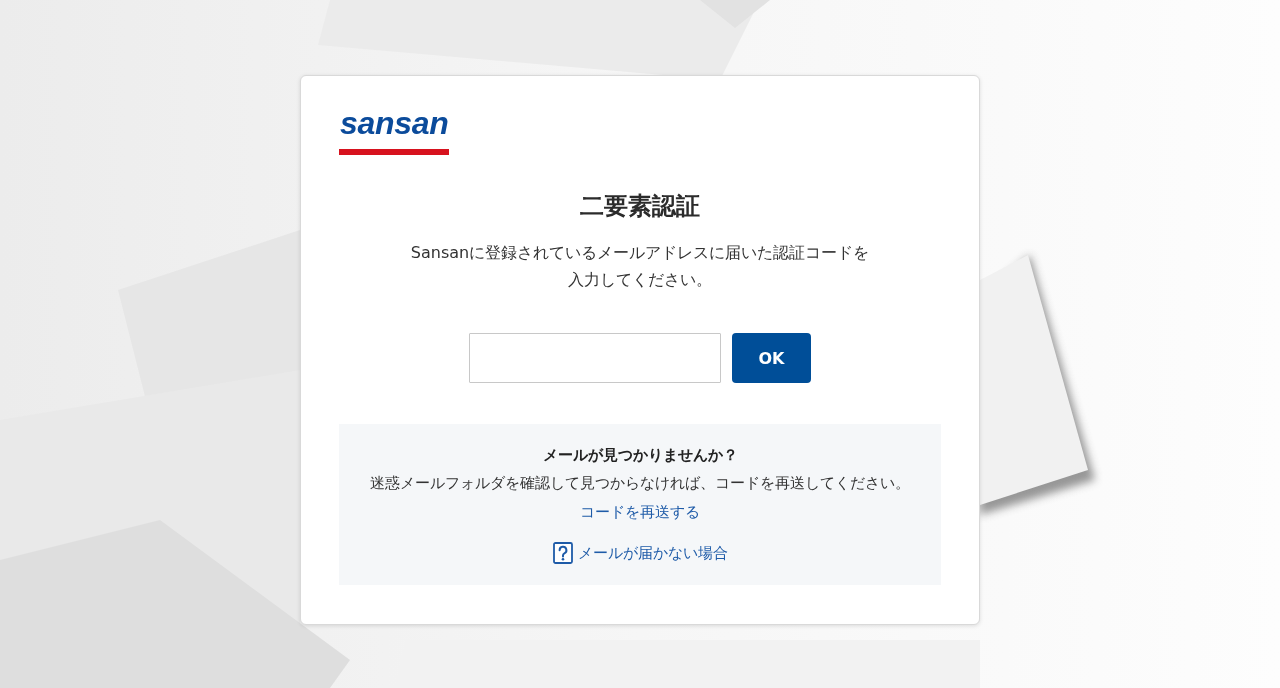 The width and height of the screenshot is (1280, 688). Describe the element at coordinates (640, 553) in the screenshot. I see `email-not-received-link: メールが届かない場合` at that location.